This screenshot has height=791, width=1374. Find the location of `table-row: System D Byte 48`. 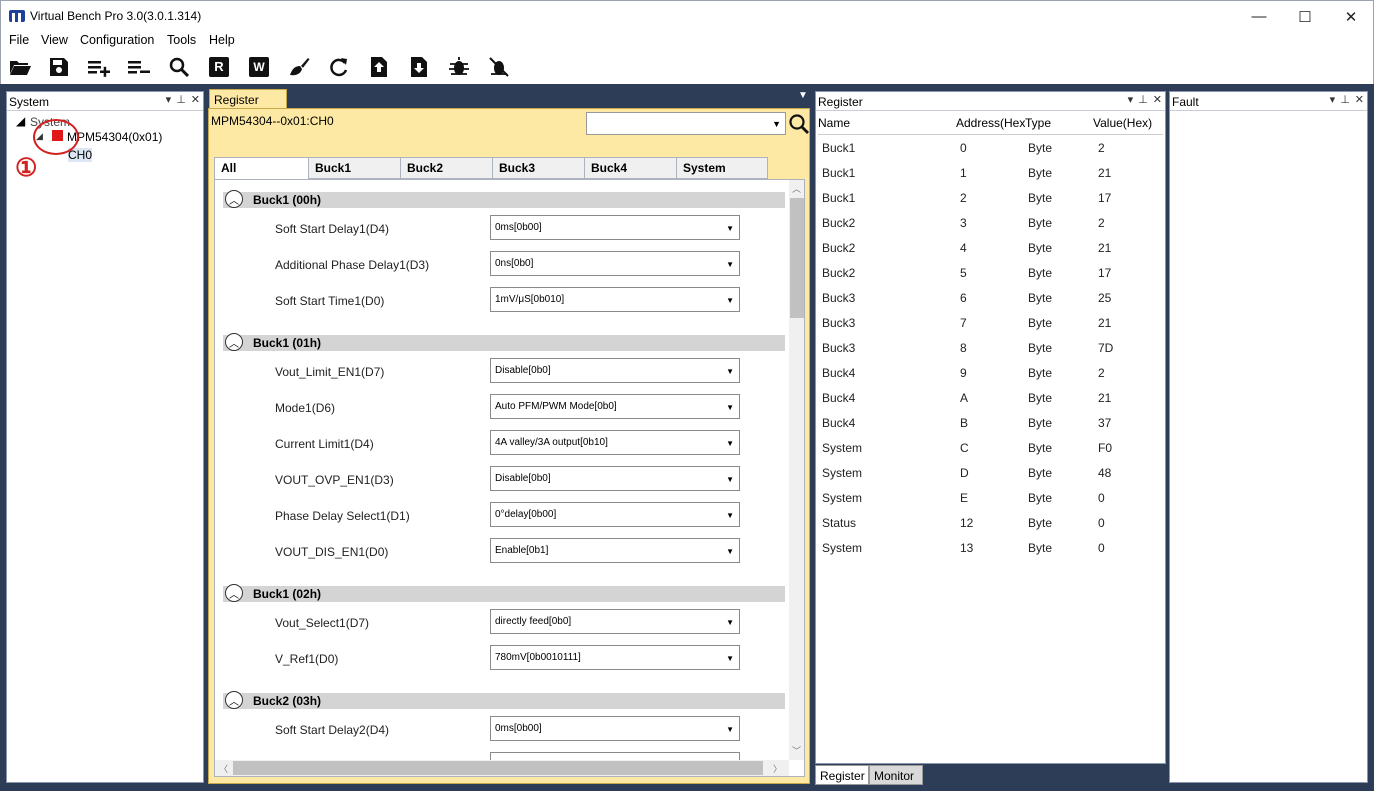

table-row: System D Byte 48 is located at coordinates (990, 478).